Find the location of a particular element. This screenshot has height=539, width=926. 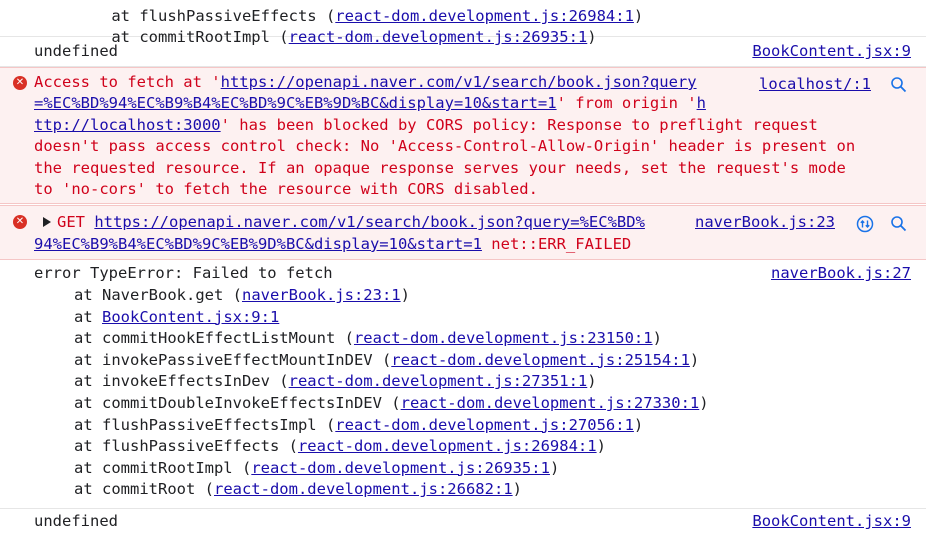

stack-frame-link: react-dom.development.js:23150:1 is located at coordinates (503, 338).